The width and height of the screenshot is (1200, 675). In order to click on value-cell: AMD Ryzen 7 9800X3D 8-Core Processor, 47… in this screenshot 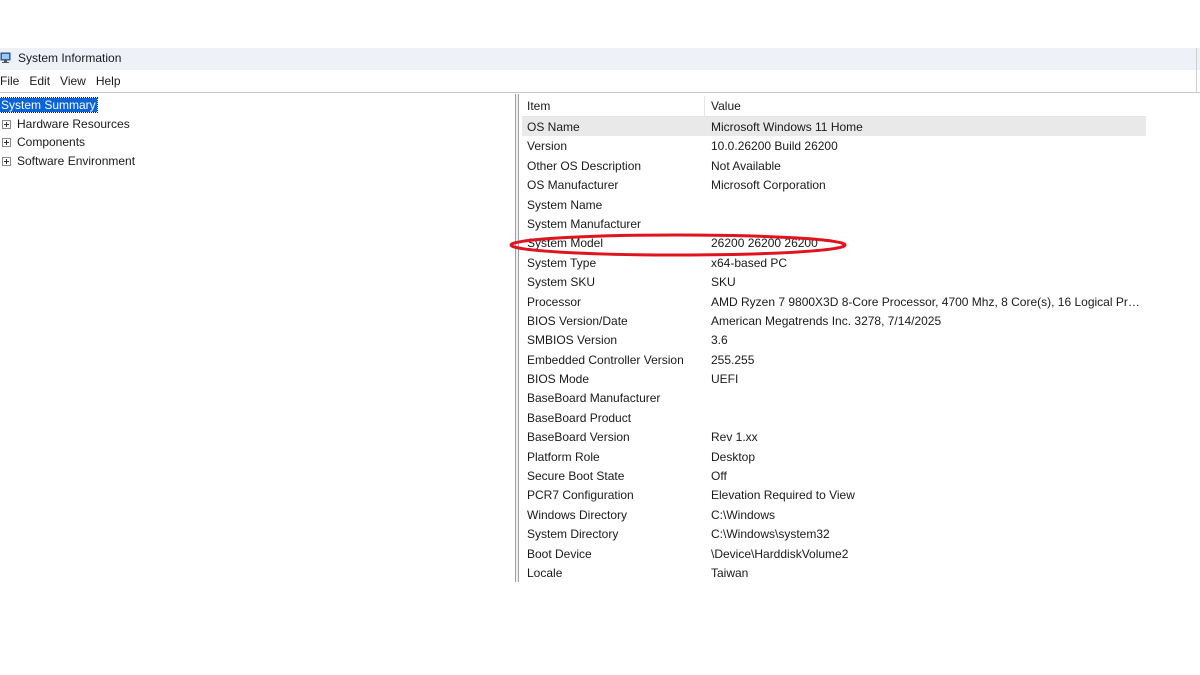, I will do `click(926, 301)`.